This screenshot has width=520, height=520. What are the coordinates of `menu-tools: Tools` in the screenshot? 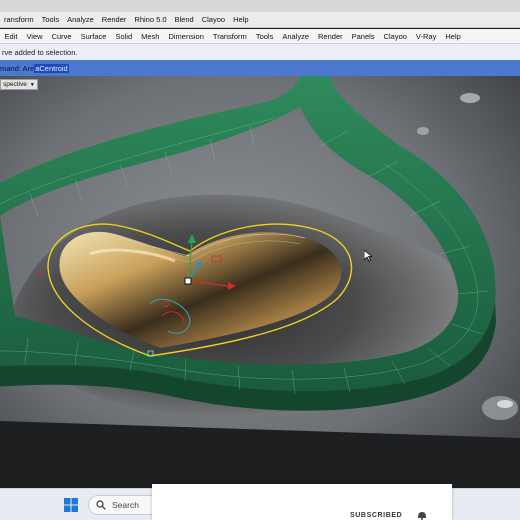 It's located at (264, 36).